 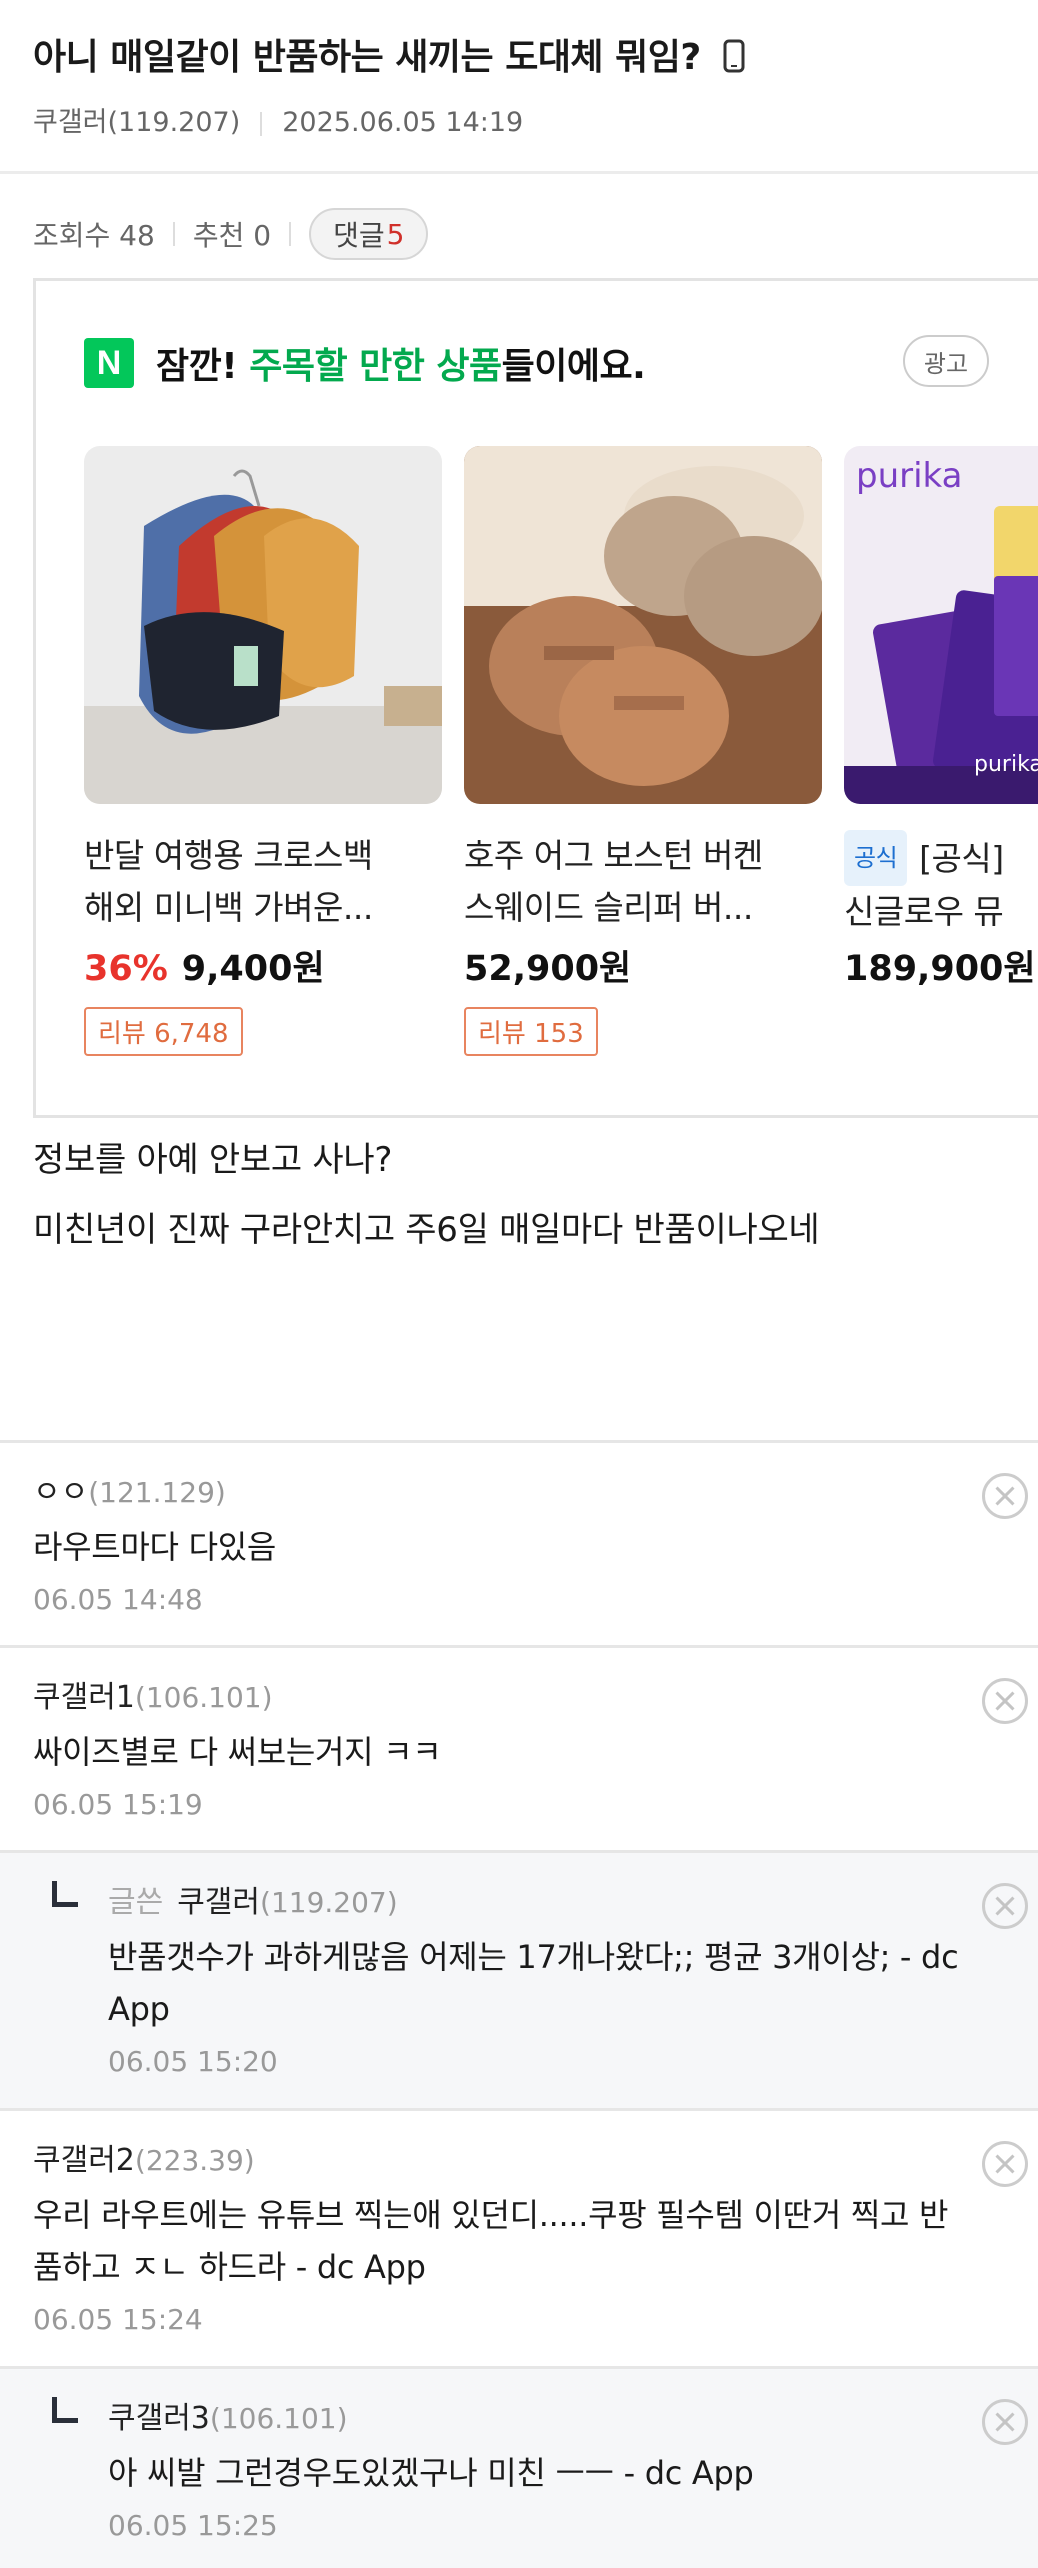 I want to click on ad-product-card: purika purika 공식 [공식] 신글로우 뮤 189,900원, so click(x=941, y=718).